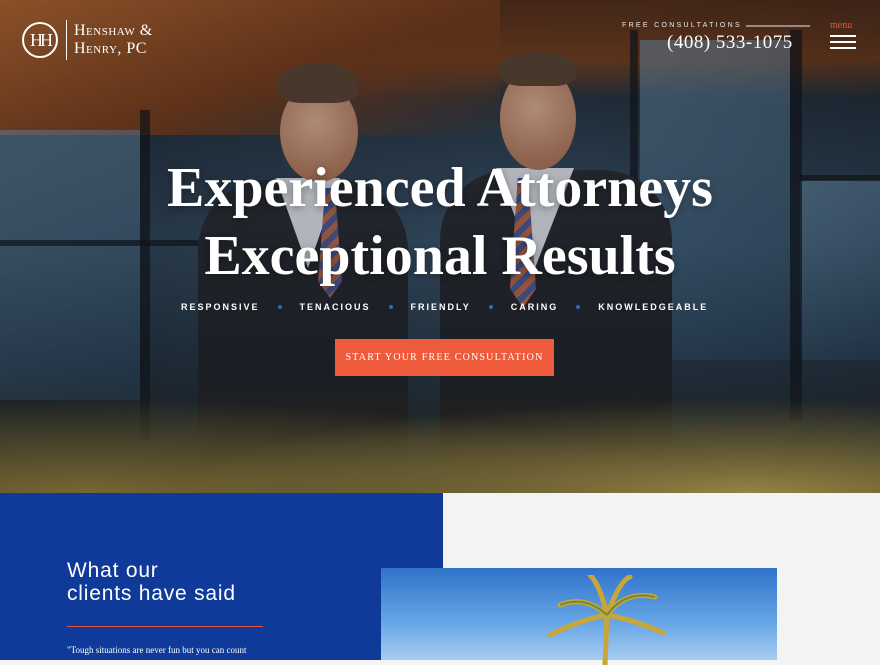 The height and width of the screenshot is (665, 880). Describe the element at coordinates (151, 593) in the screenshot. I see `testimonials-heading-line2: clients have said` at that location.